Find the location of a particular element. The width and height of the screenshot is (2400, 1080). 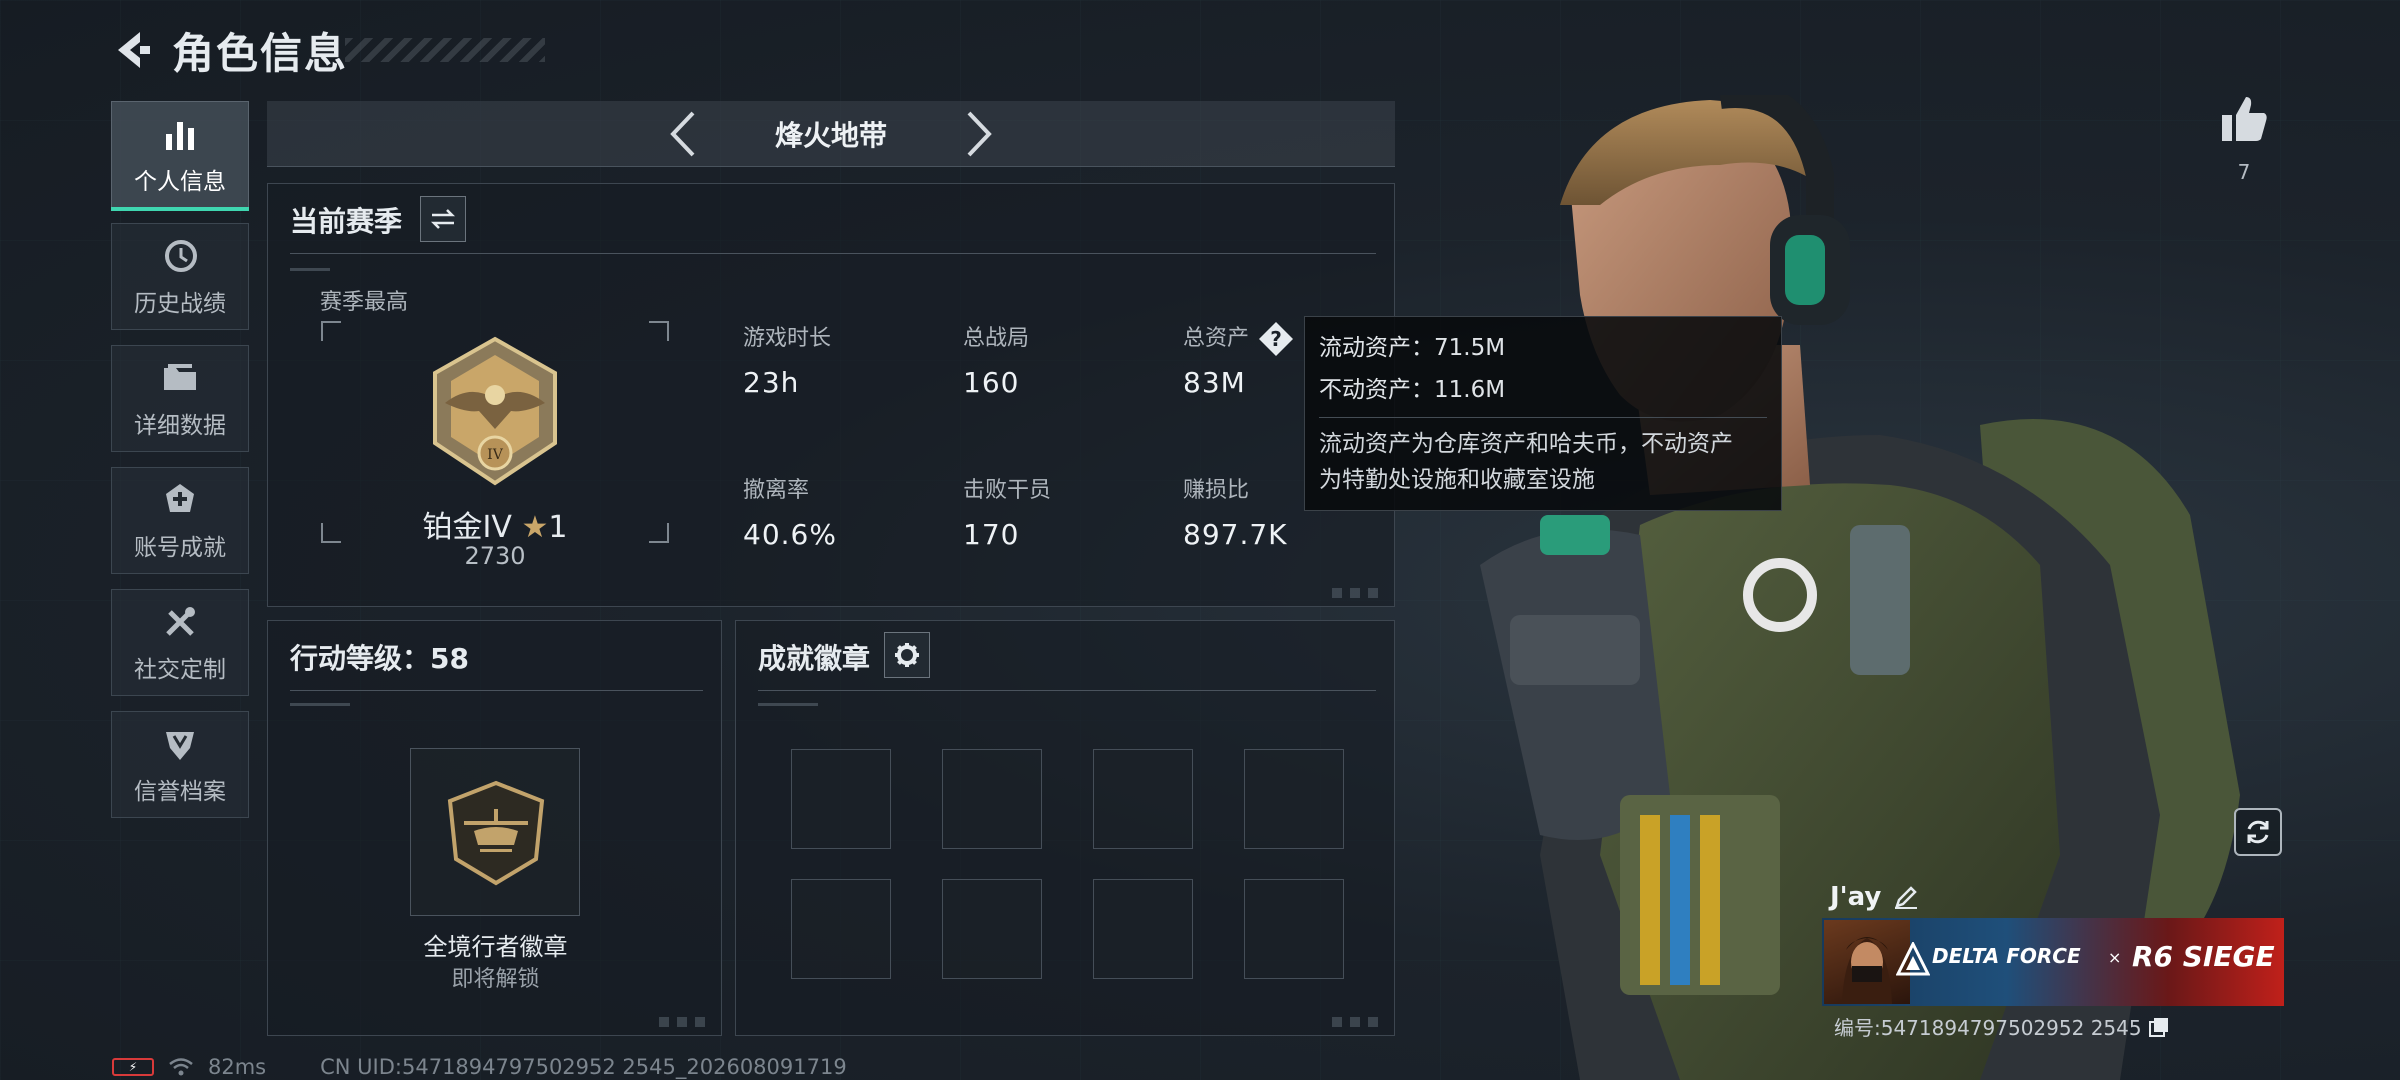

tools-icon is located at coordinates (180, 621).